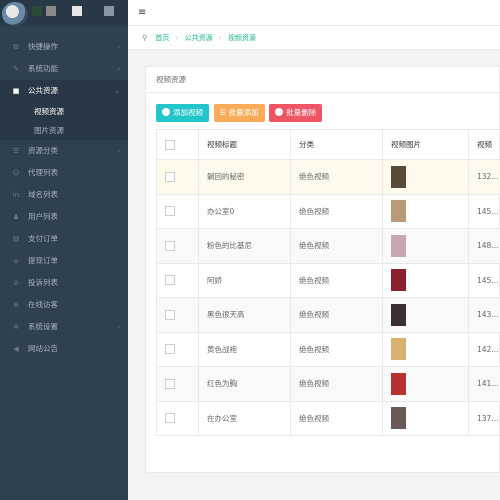 The height and width of the screenshot is (500, 500). What do you see at coordinates (43, 68) in the screenshot?
I see `sidebar-item-label: 系统功能` at bounding box center [43, 68].